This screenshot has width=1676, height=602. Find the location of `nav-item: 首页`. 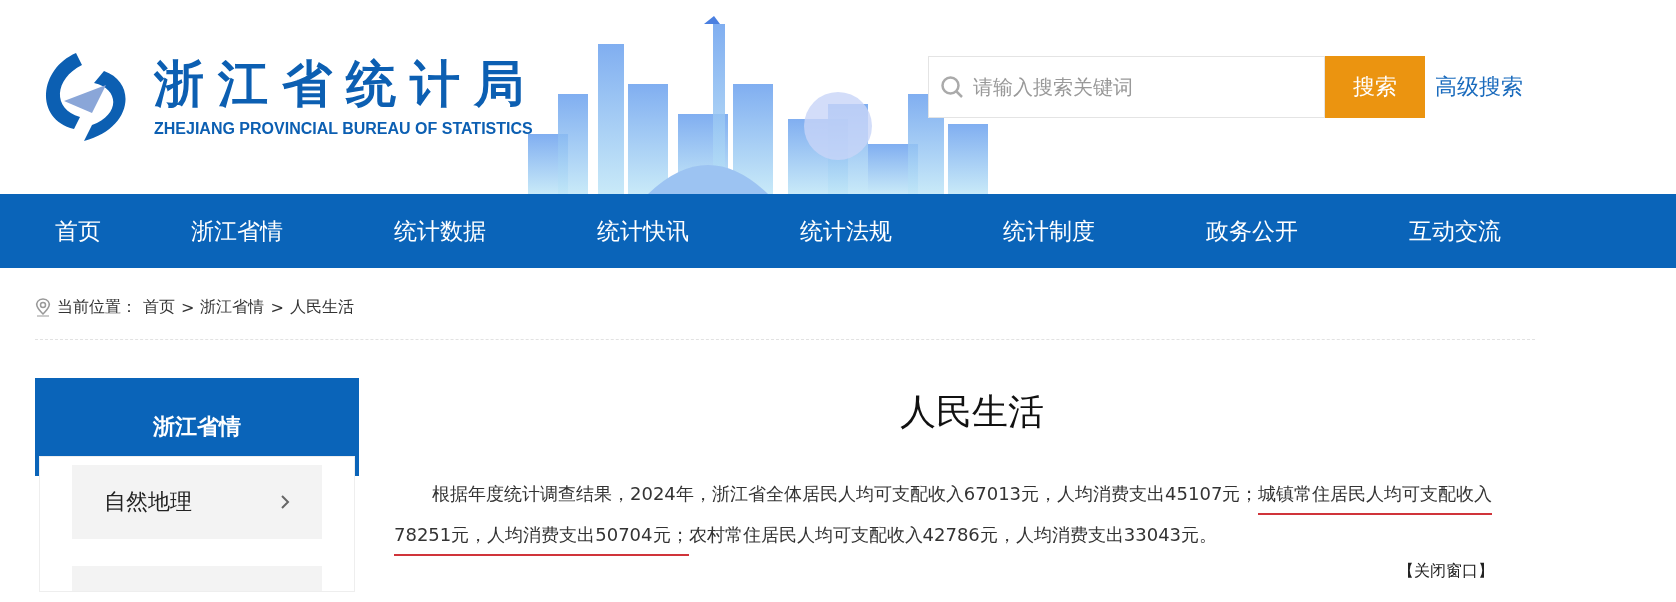

nav-item: 首页 is located at coordinates (77, 231).